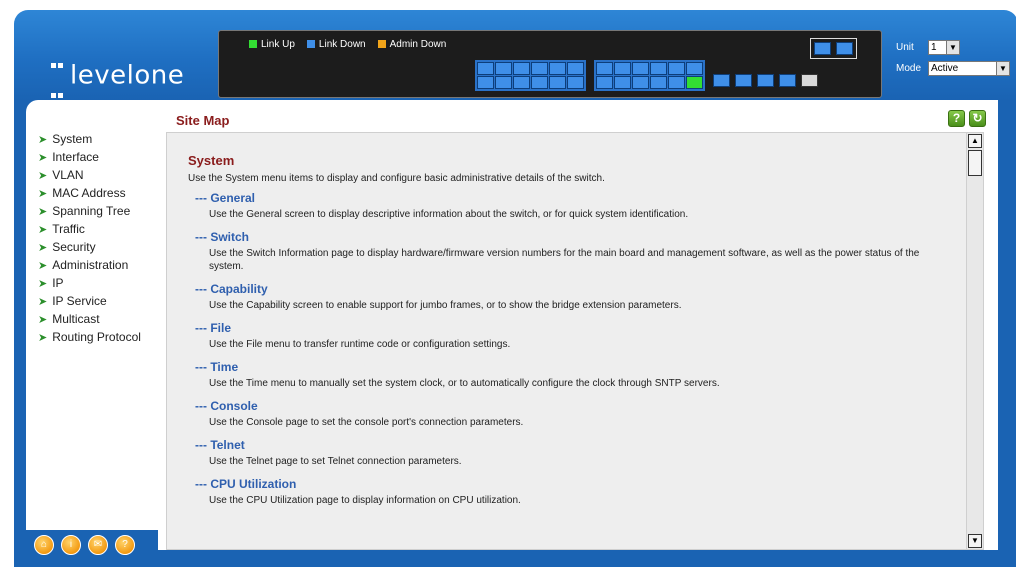  I want to click on help-icon: ?, so click(125, 545).